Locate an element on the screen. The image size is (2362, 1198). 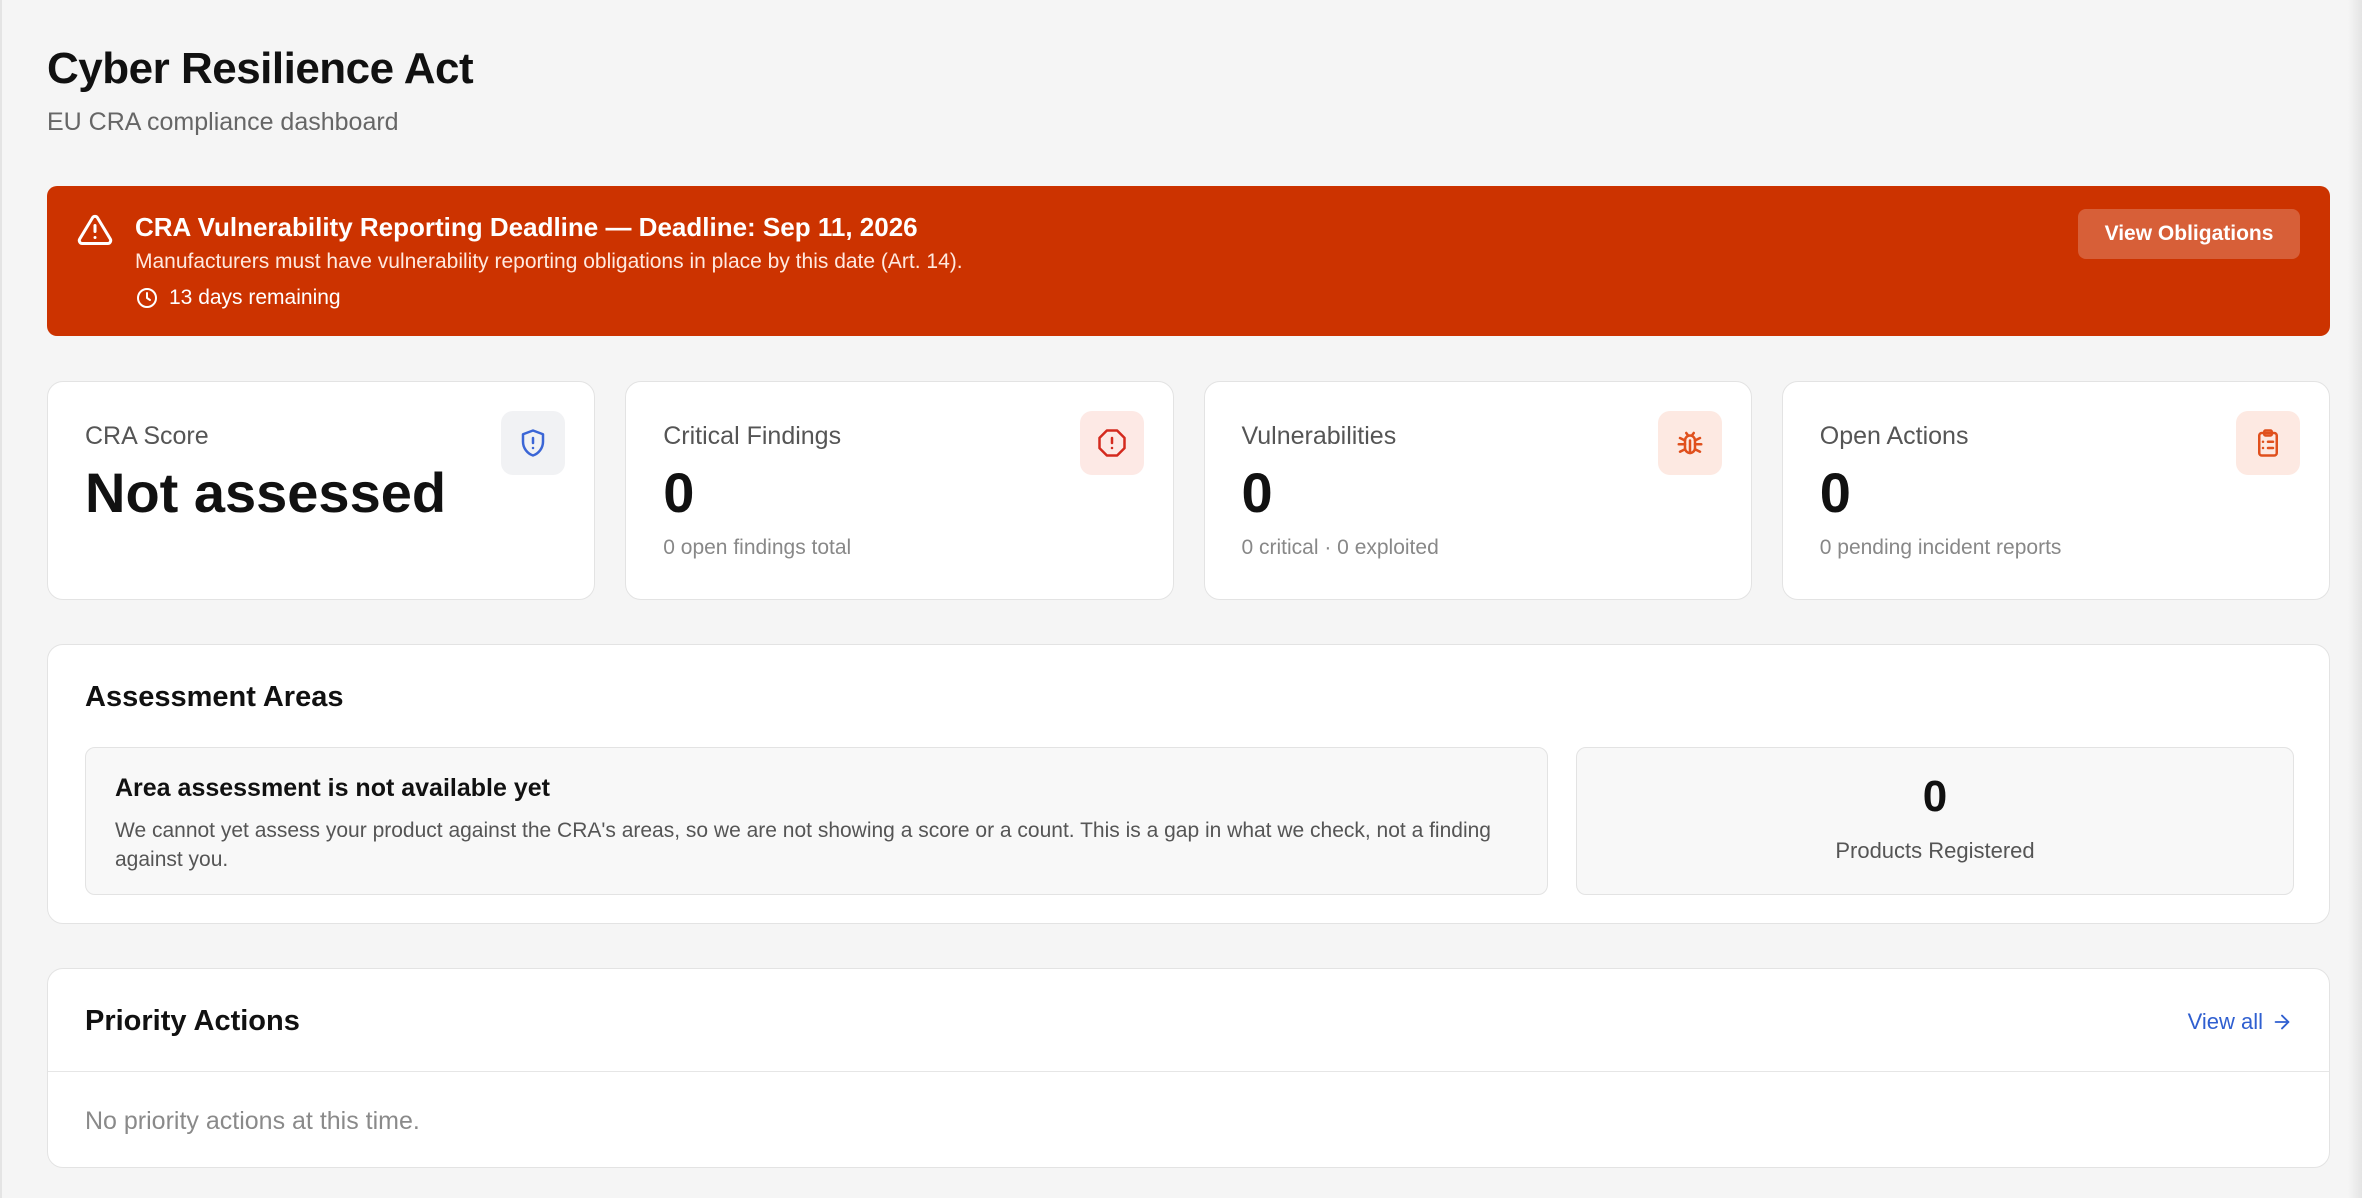
stat-value: Not assessed is located at coordinates (266, 492).